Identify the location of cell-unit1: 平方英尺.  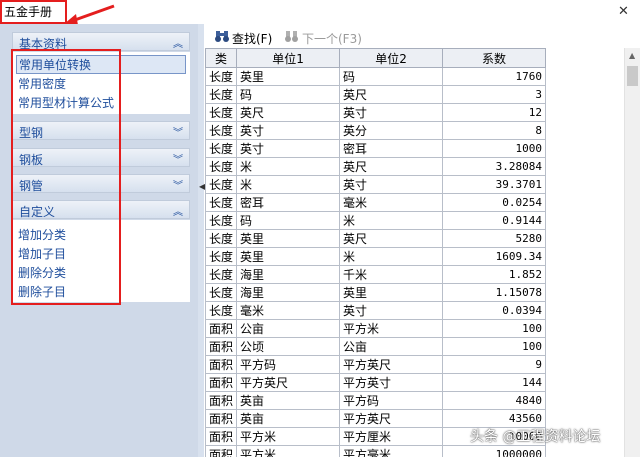
(288, 382).